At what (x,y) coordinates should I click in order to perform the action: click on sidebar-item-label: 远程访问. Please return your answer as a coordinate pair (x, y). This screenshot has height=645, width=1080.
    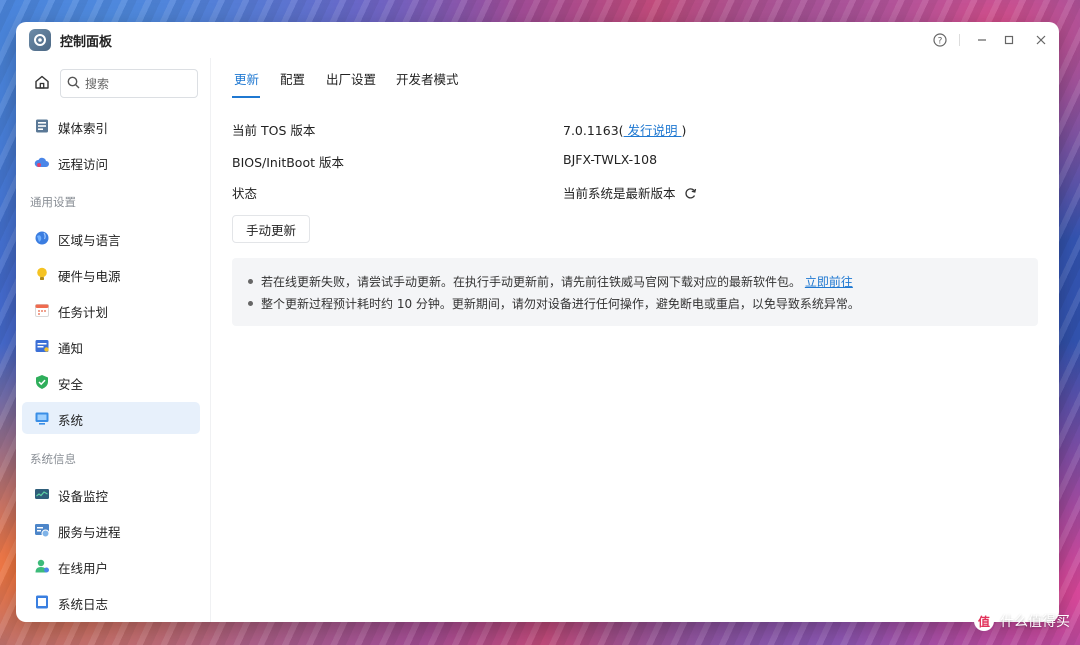
    Looking at the image, I should click on (83, 164).